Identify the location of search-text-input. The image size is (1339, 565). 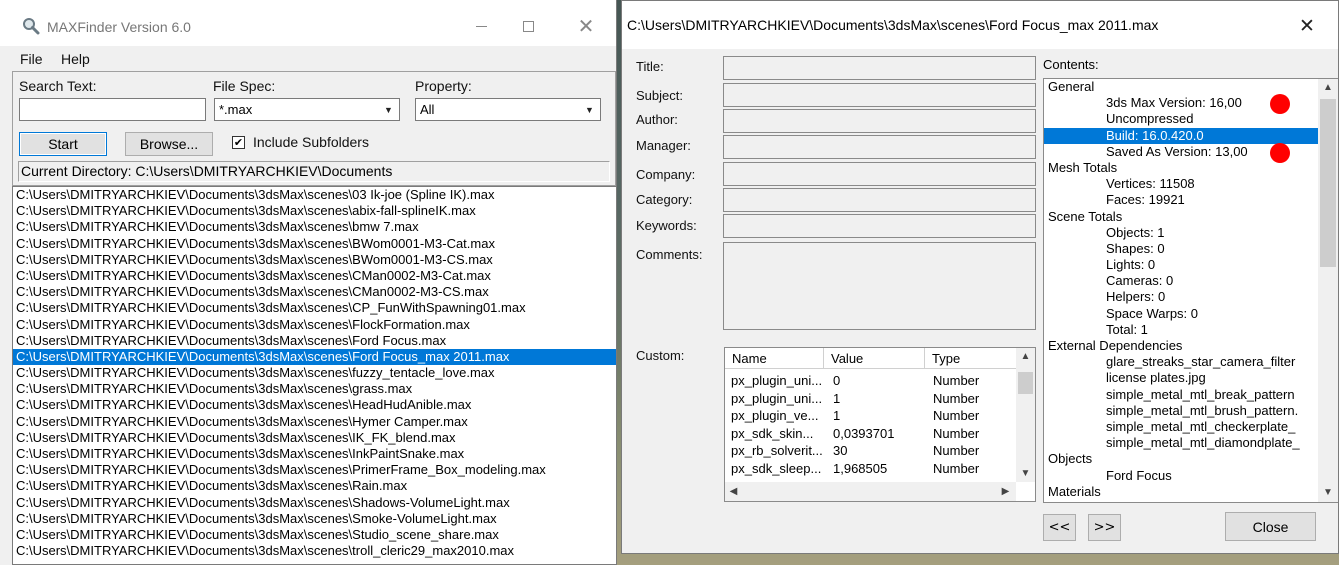
(112, 109).